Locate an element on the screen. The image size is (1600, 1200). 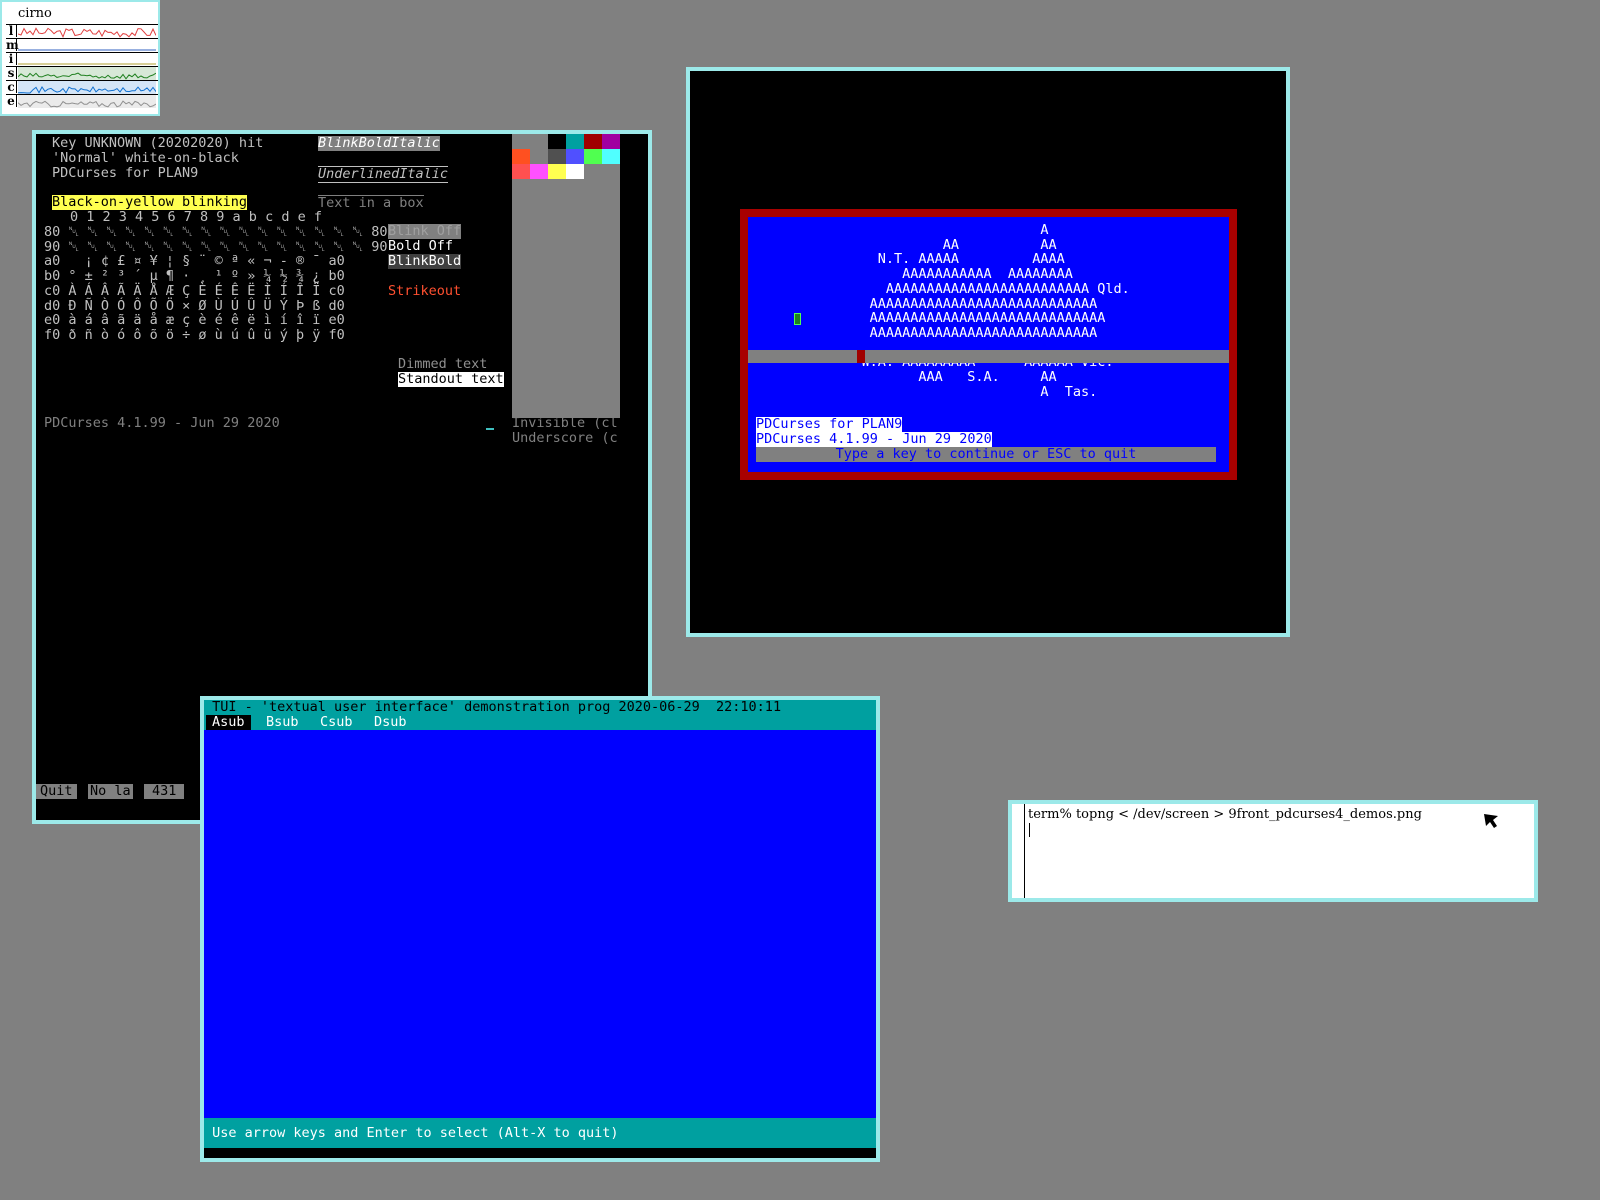
menu-dsub: Dsub is located at coordinates (390, 722).